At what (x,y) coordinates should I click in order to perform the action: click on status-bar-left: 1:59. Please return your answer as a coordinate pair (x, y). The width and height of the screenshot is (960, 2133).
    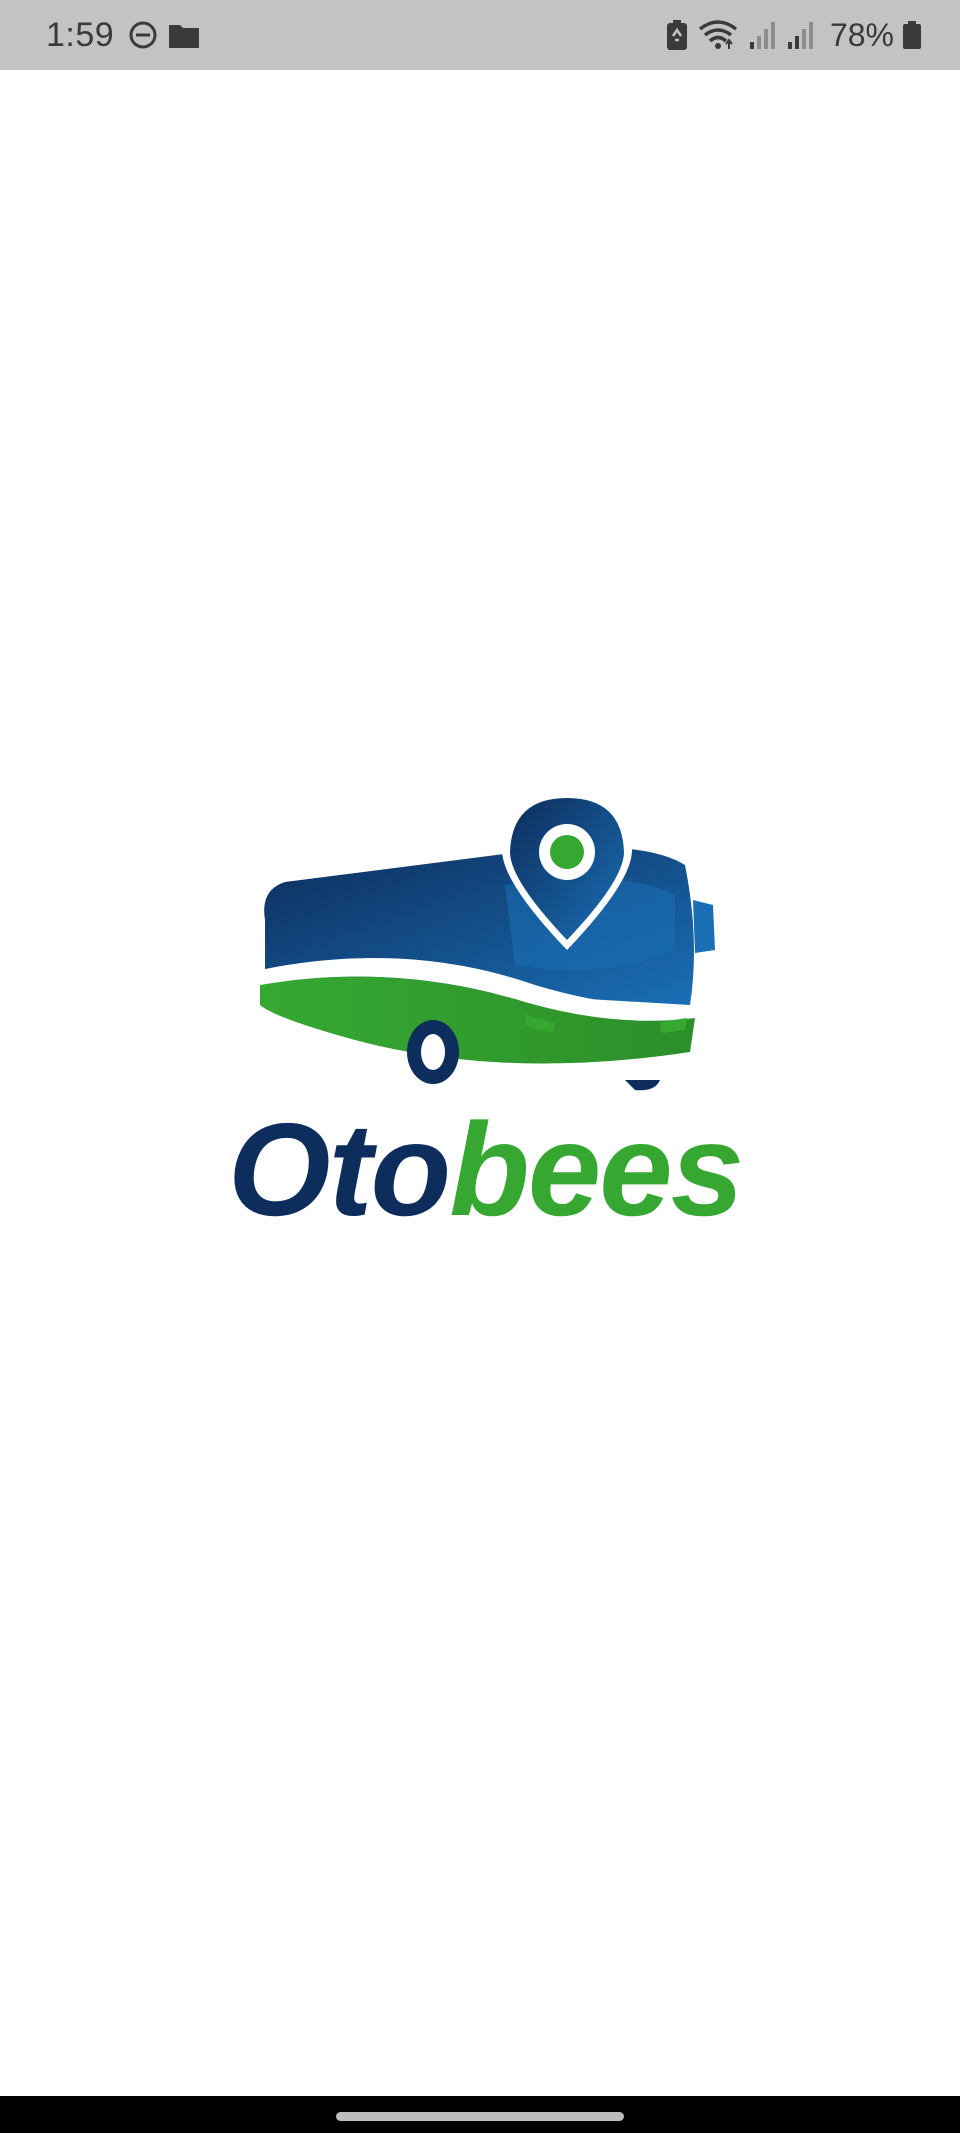
    Looking at the image, I should click on (123, 35).